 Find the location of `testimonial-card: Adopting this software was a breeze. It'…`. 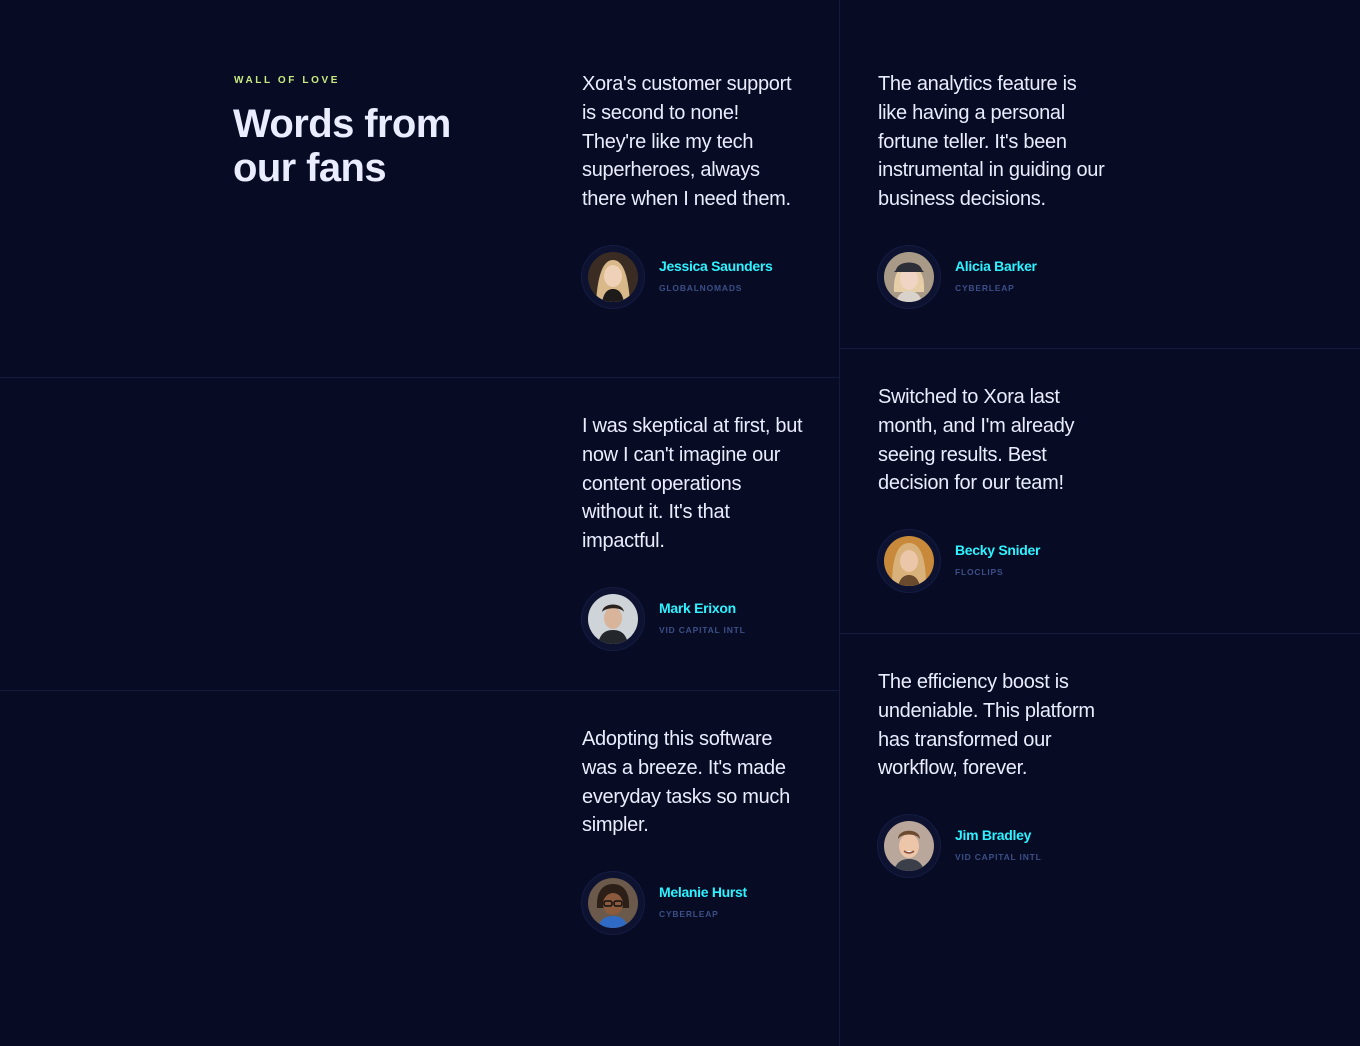

testimonial-card: Adopting this software was a breeze. It'… is located at coordinates (694, 830).